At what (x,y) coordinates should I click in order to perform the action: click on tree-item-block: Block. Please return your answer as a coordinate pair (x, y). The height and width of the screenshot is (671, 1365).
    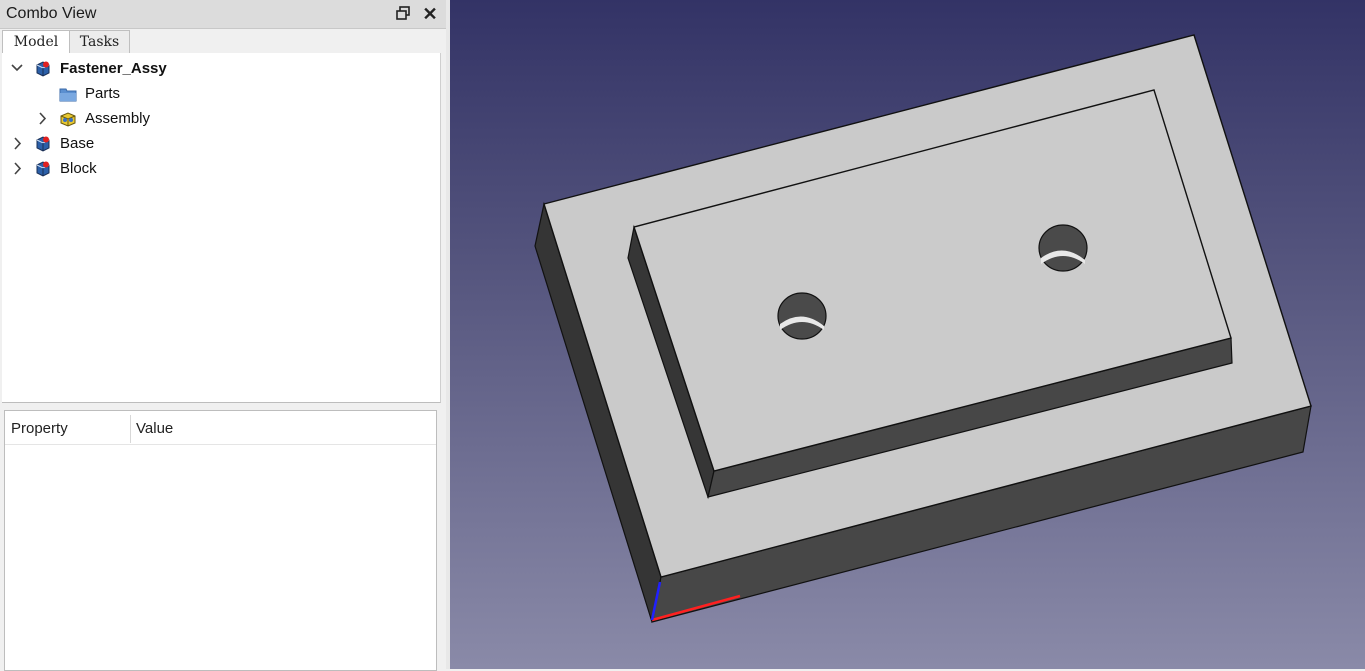
    Looking at the image, I should click on (220, 168).